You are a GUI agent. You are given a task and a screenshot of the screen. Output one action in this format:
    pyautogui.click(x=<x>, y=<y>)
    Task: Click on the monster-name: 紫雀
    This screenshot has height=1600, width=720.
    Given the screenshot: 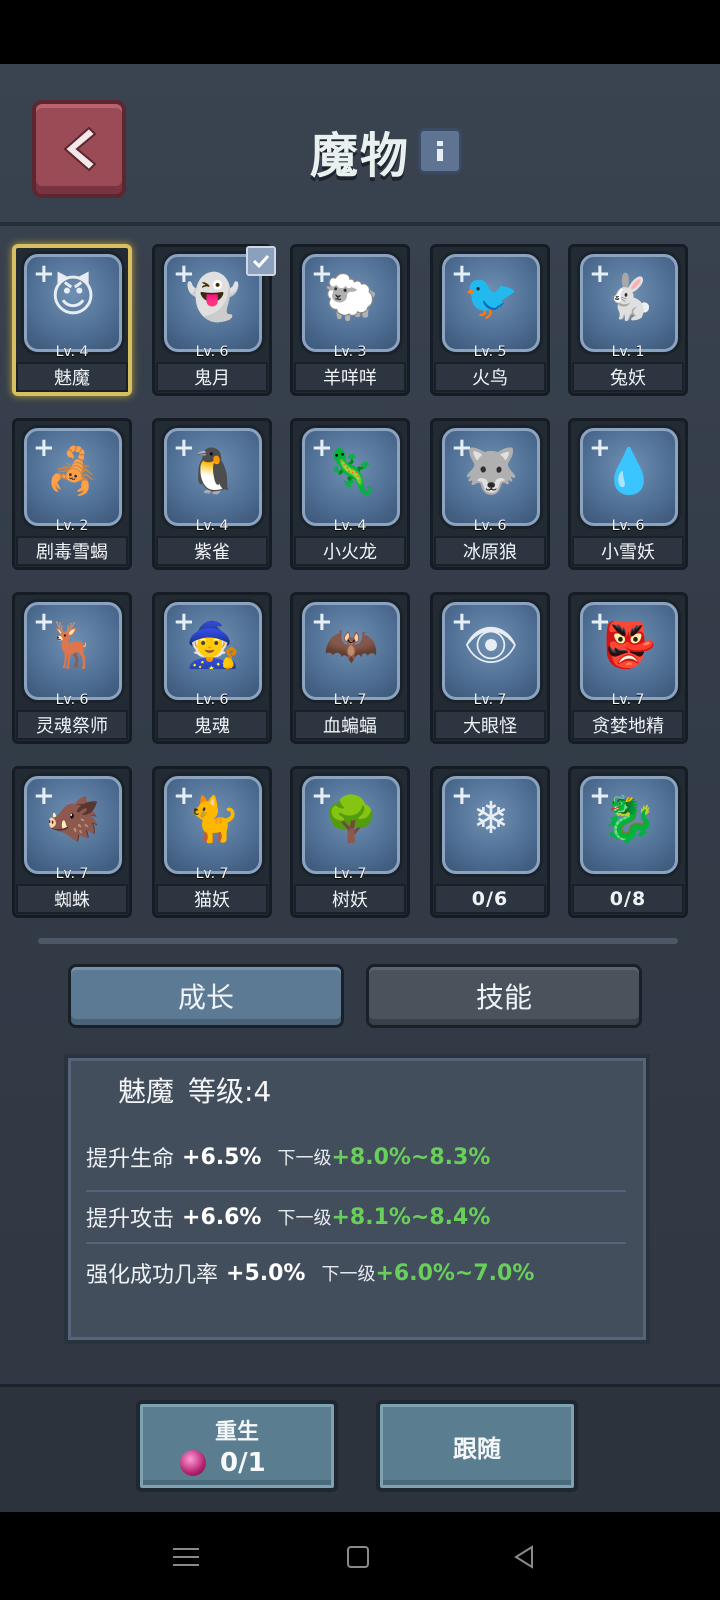 What is the action you would take?
    pyautogui.click(x=212, y=551)
    